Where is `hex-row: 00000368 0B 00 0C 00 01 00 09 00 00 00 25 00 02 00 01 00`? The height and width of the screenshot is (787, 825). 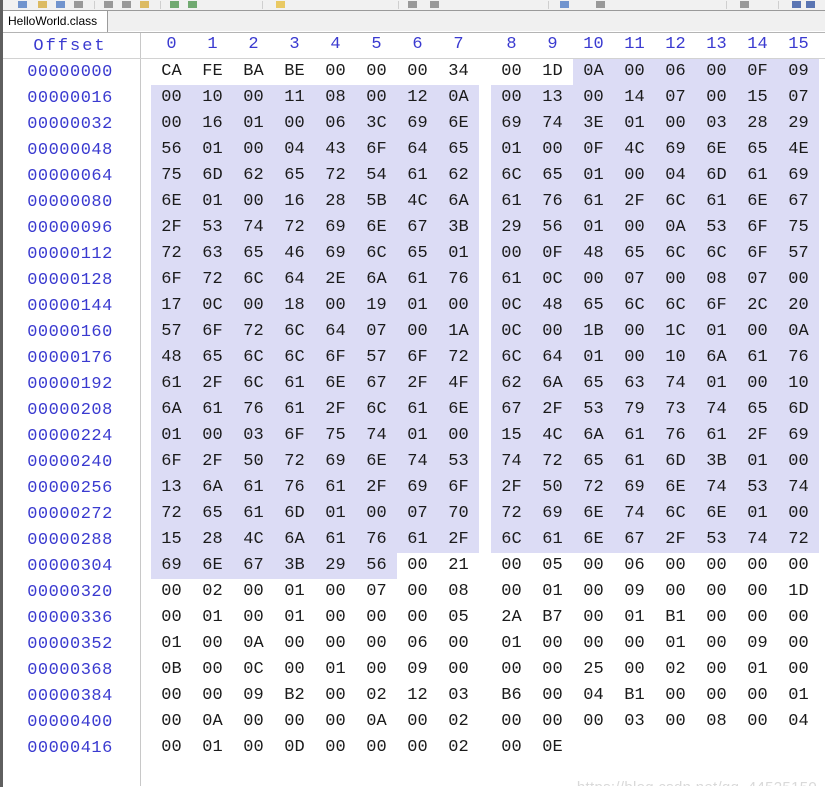 hex-row: 00000368 0B 00 0C 00 01 00 09 00 00 00 25 00 02 00 01 00 is located at coordinates (412, 670).